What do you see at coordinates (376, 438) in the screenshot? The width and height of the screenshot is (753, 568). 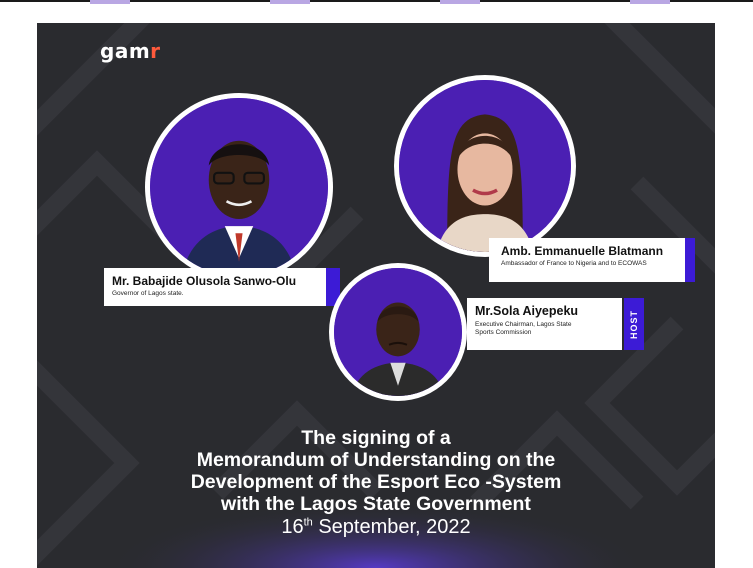 I see `title-line: The signing of a` at bounding box center [376, 438].